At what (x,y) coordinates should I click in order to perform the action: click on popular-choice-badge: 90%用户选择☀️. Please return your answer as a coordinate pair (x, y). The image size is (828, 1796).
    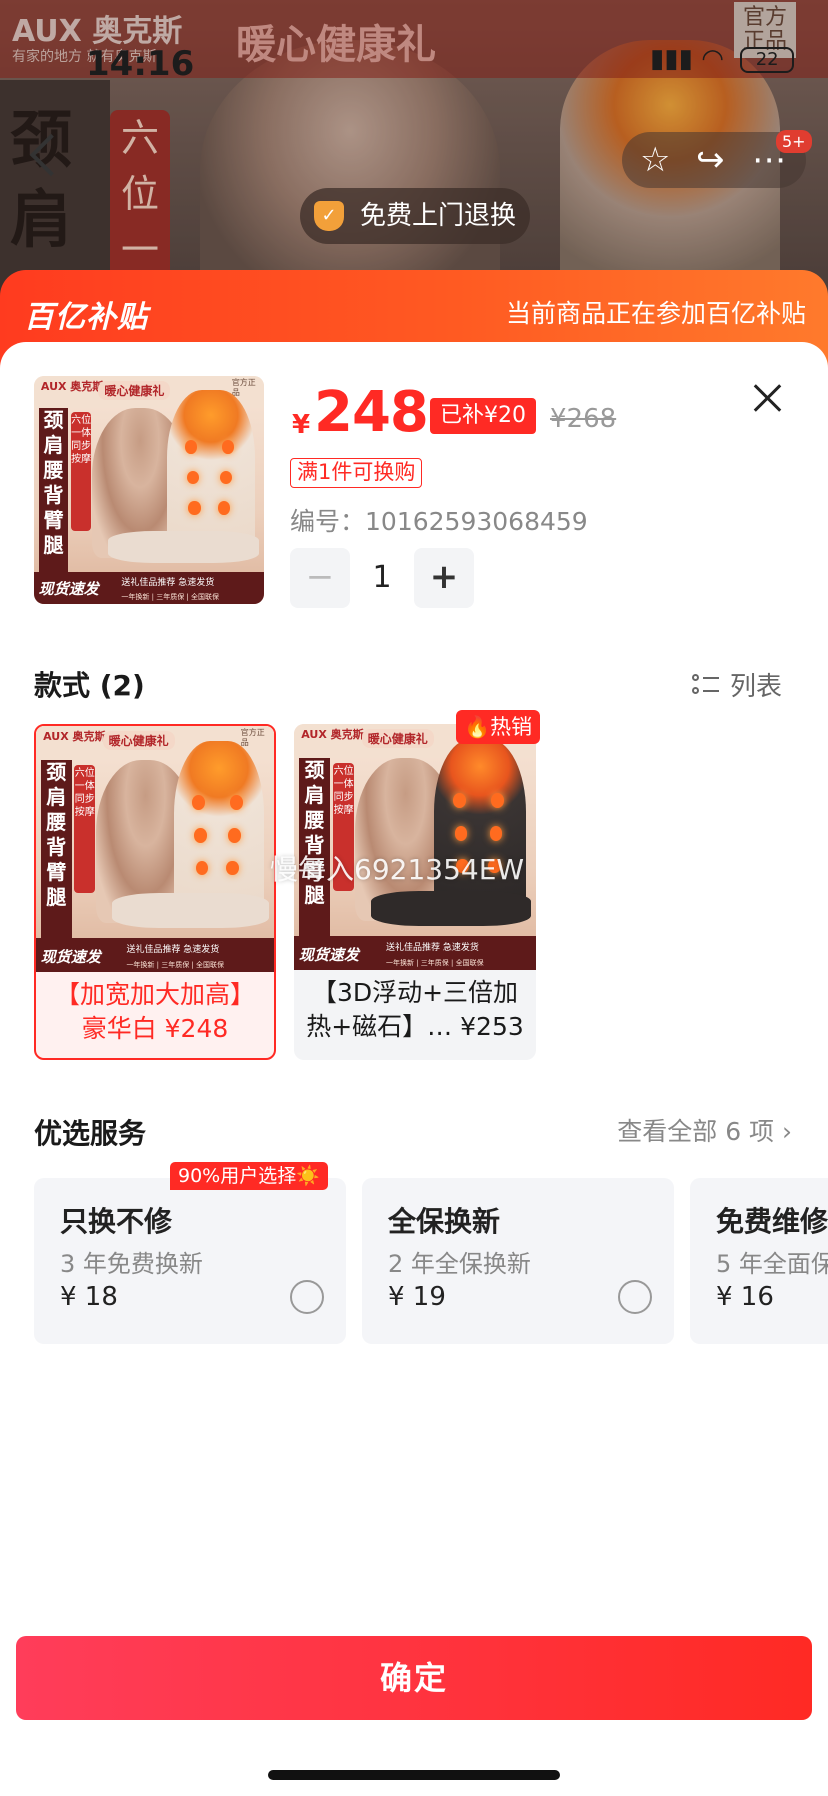
    Looking at the image, I should click on (249, 1176).